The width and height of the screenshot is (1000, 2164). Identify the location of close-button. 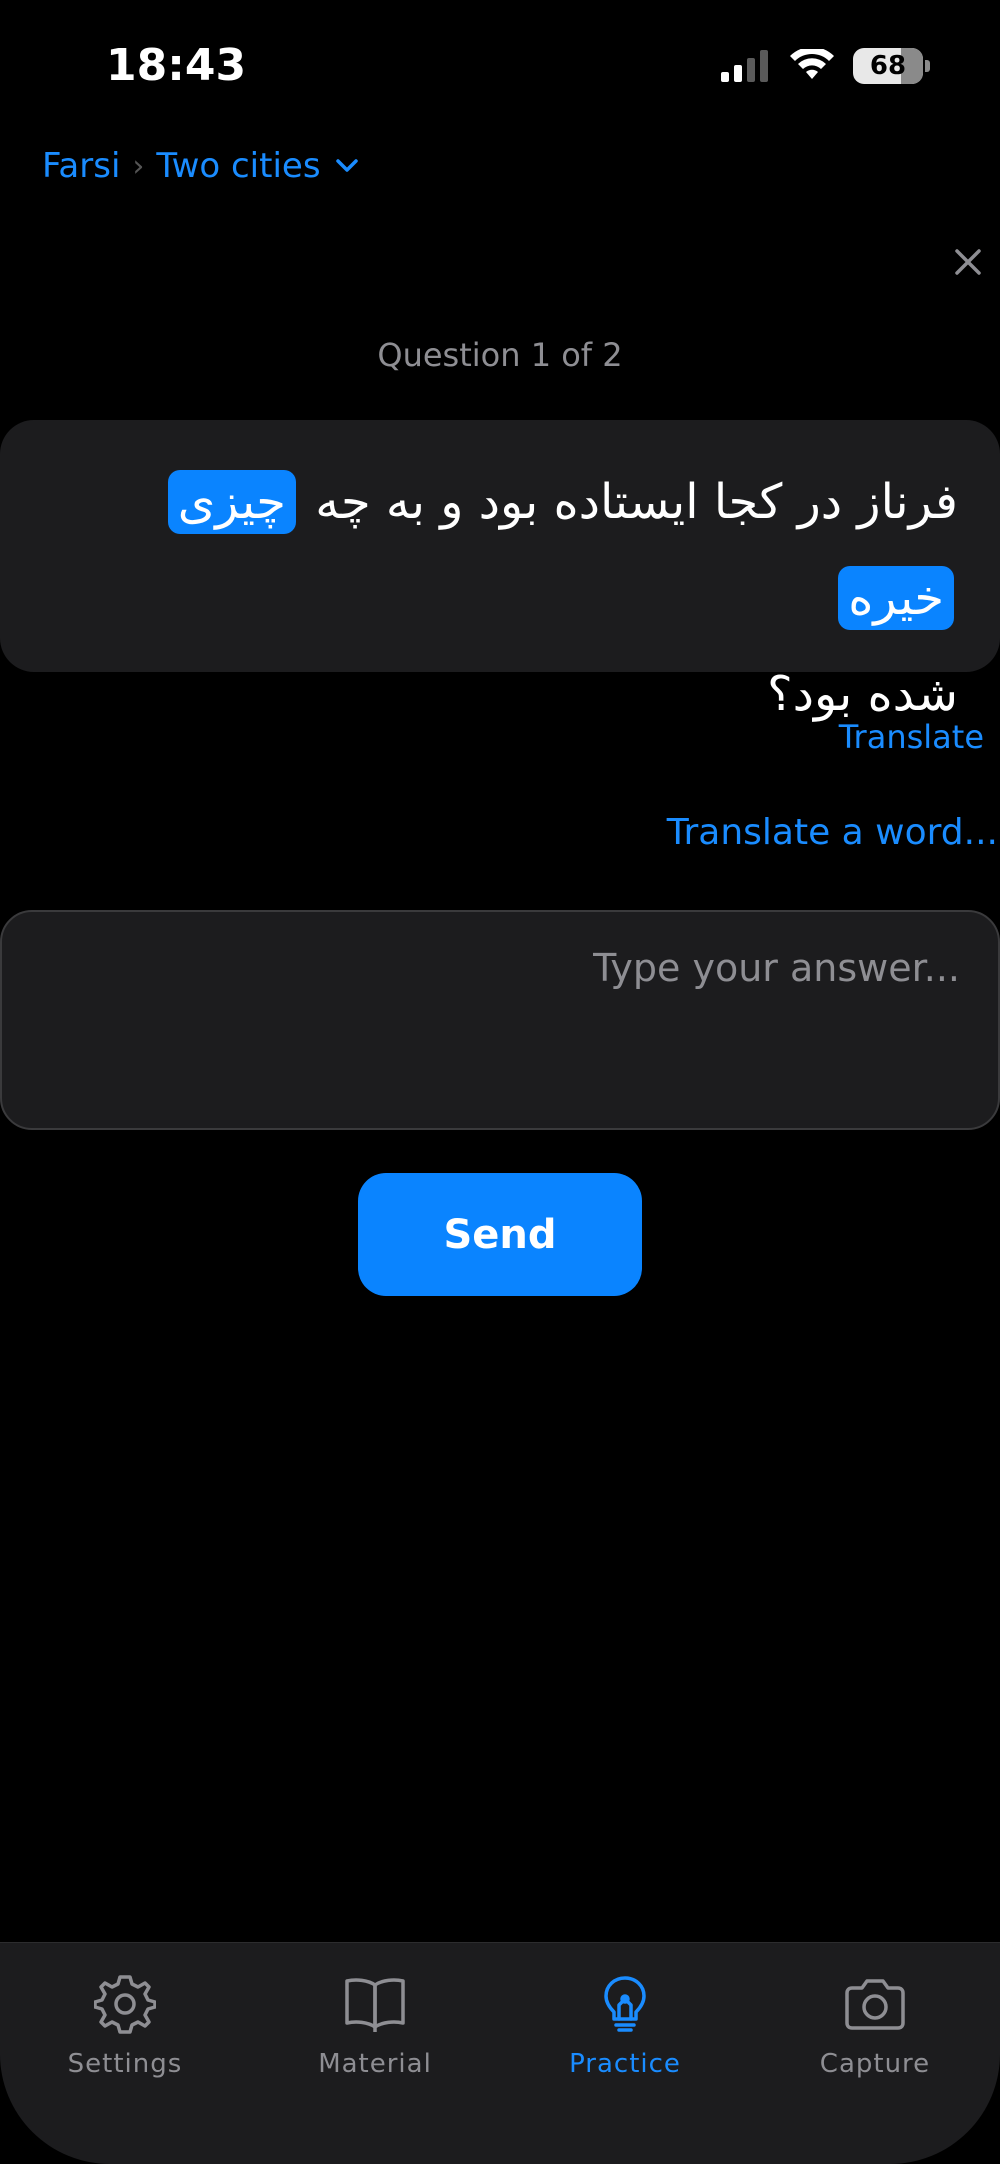
(968, 262).